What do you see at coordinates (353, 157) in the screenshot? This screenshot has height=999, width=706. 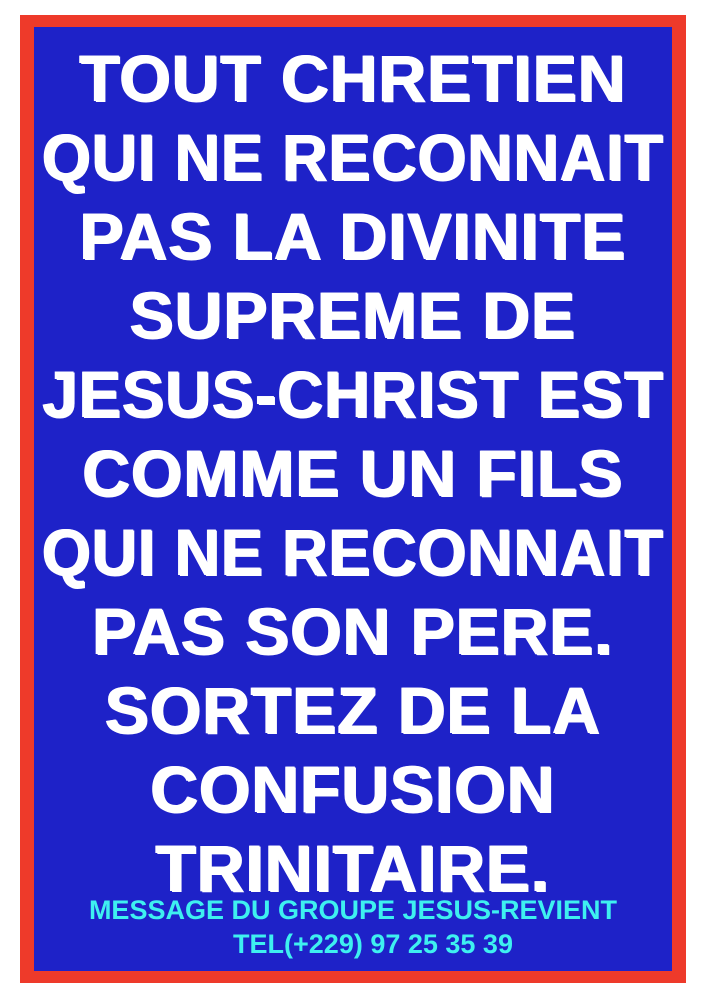 I see `headline-line-2: QUI NE RECONNAIT` at bounding box center [353, 157].